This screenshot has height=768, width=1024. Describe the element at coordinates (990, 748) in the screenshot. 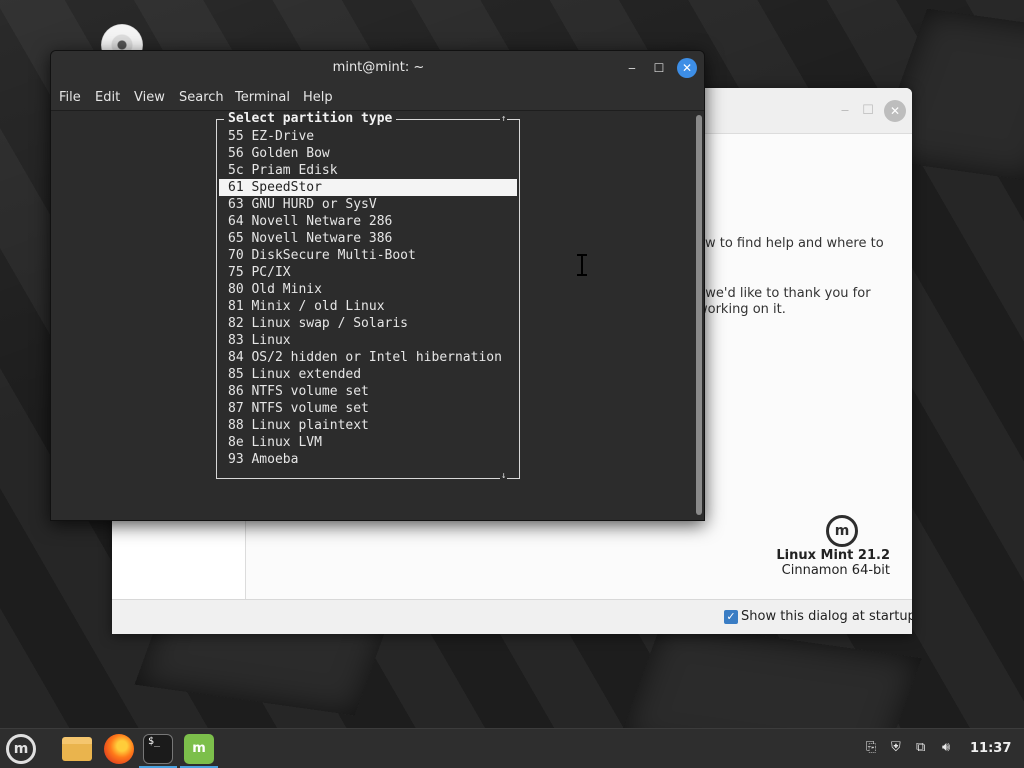

I see `clock: 11:37` at that location.